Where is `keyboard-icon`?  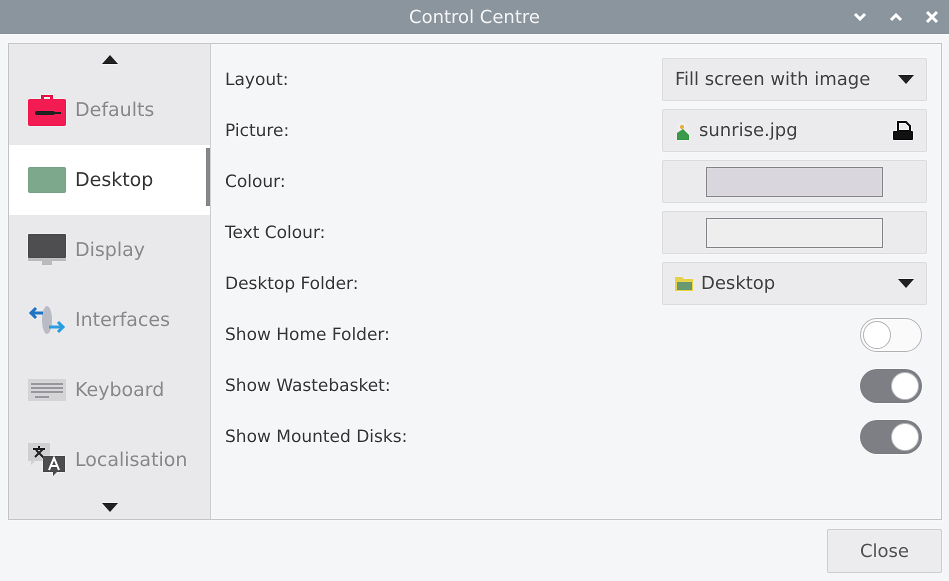
keyboard-icon is located at coordinates (47, 390).